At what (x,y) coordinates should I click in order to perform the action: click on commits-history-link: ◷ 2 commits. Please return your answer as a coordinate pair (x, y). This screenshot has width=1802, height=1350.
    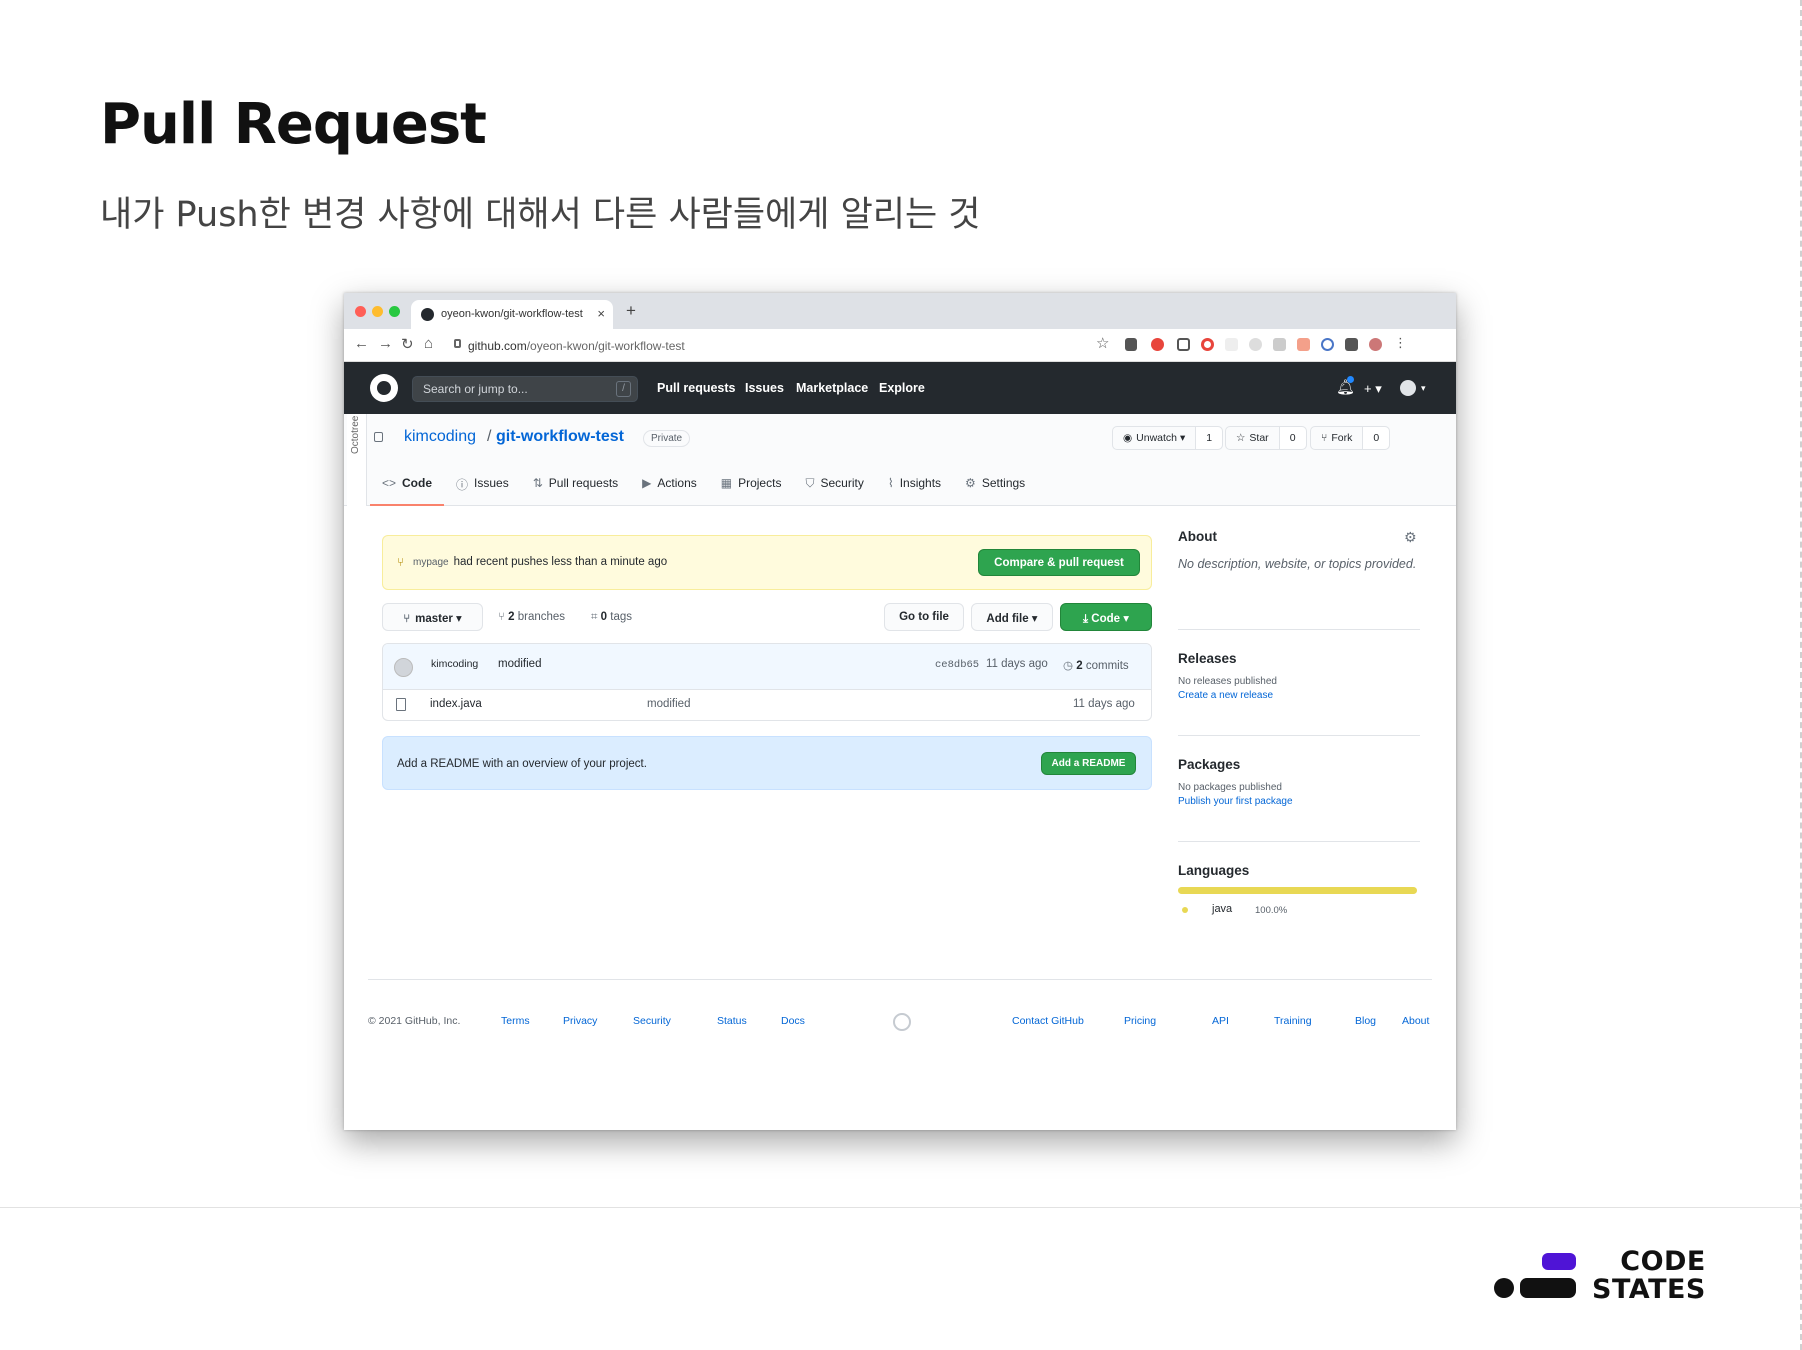
    Looking at the image, I should click on (1096, 665).